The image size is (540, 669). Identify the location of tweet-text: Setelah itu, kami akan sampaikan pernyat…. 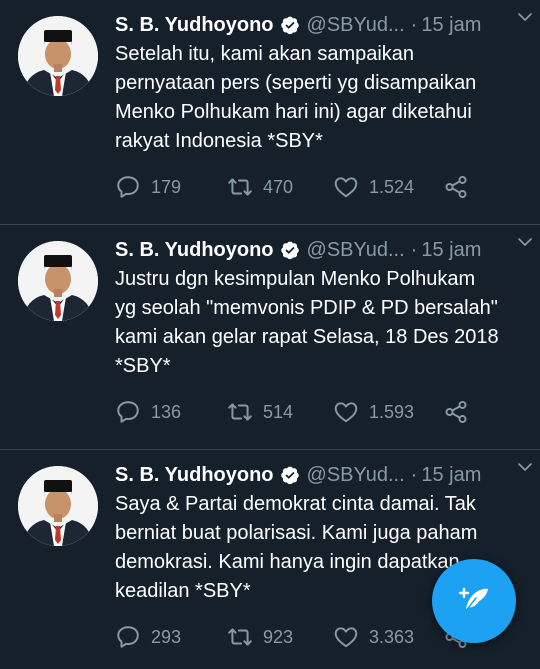
(296, 97).